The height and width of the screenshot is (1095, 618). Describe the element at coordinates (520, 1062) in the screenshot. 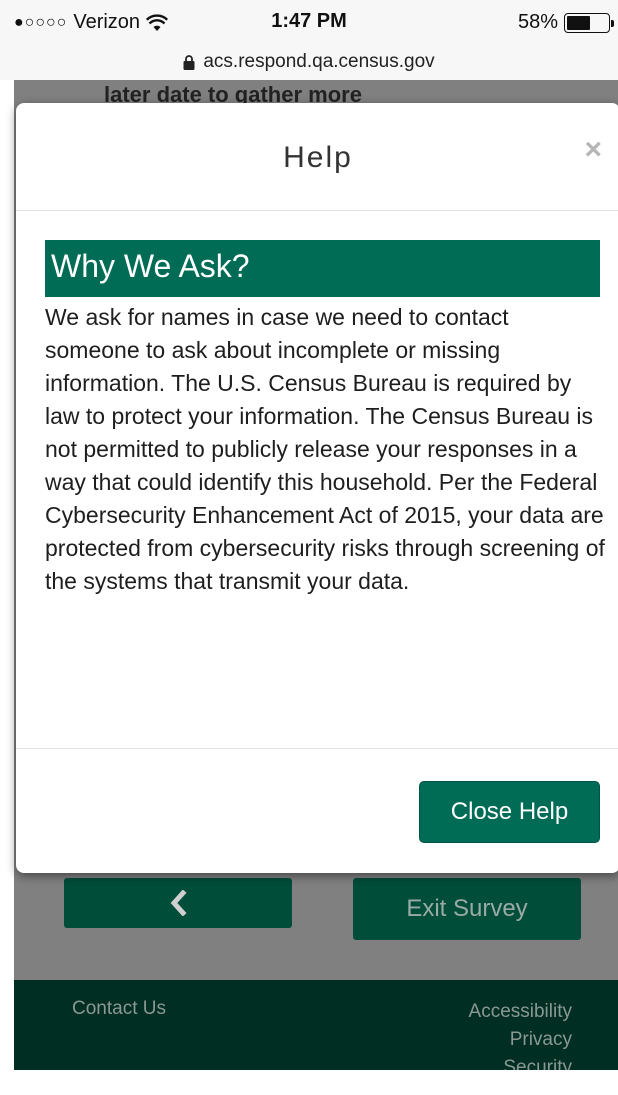

I see `footer-link-security: Security` at that location.